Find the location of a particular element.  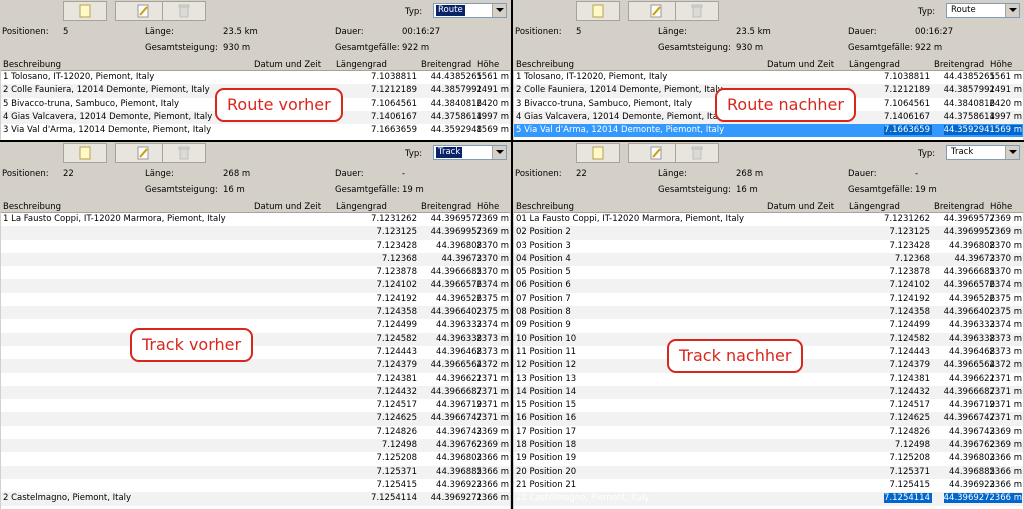

cell-longitude: 7.124192 is located at coordinates (396, 298).